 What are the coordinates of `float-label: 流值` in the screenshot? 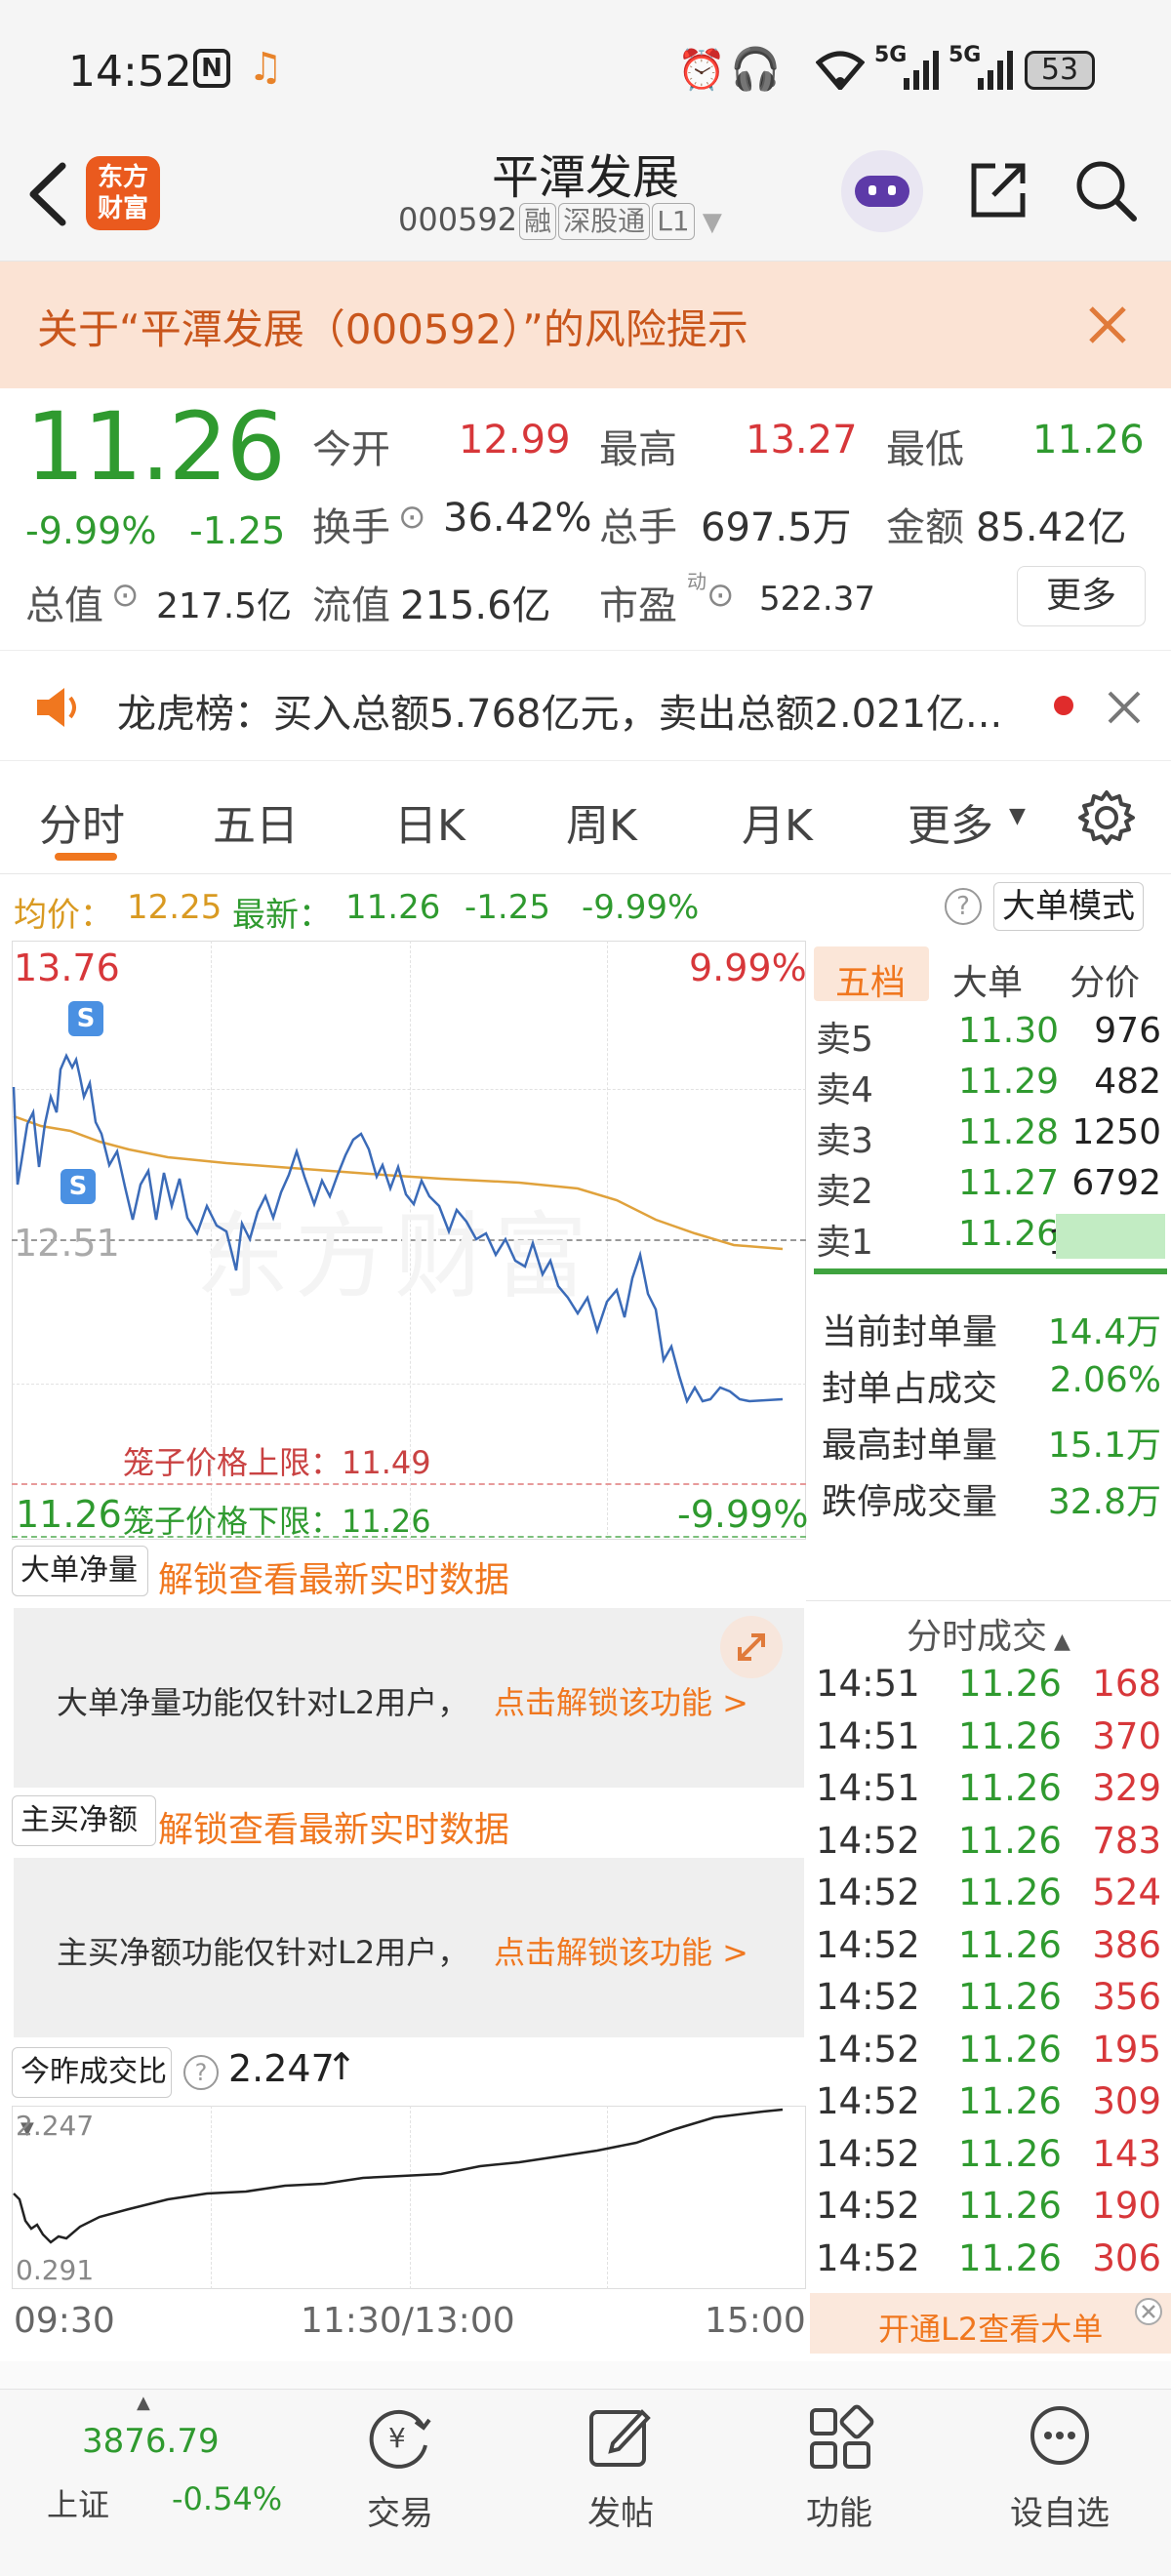 It's located at (351, 606).